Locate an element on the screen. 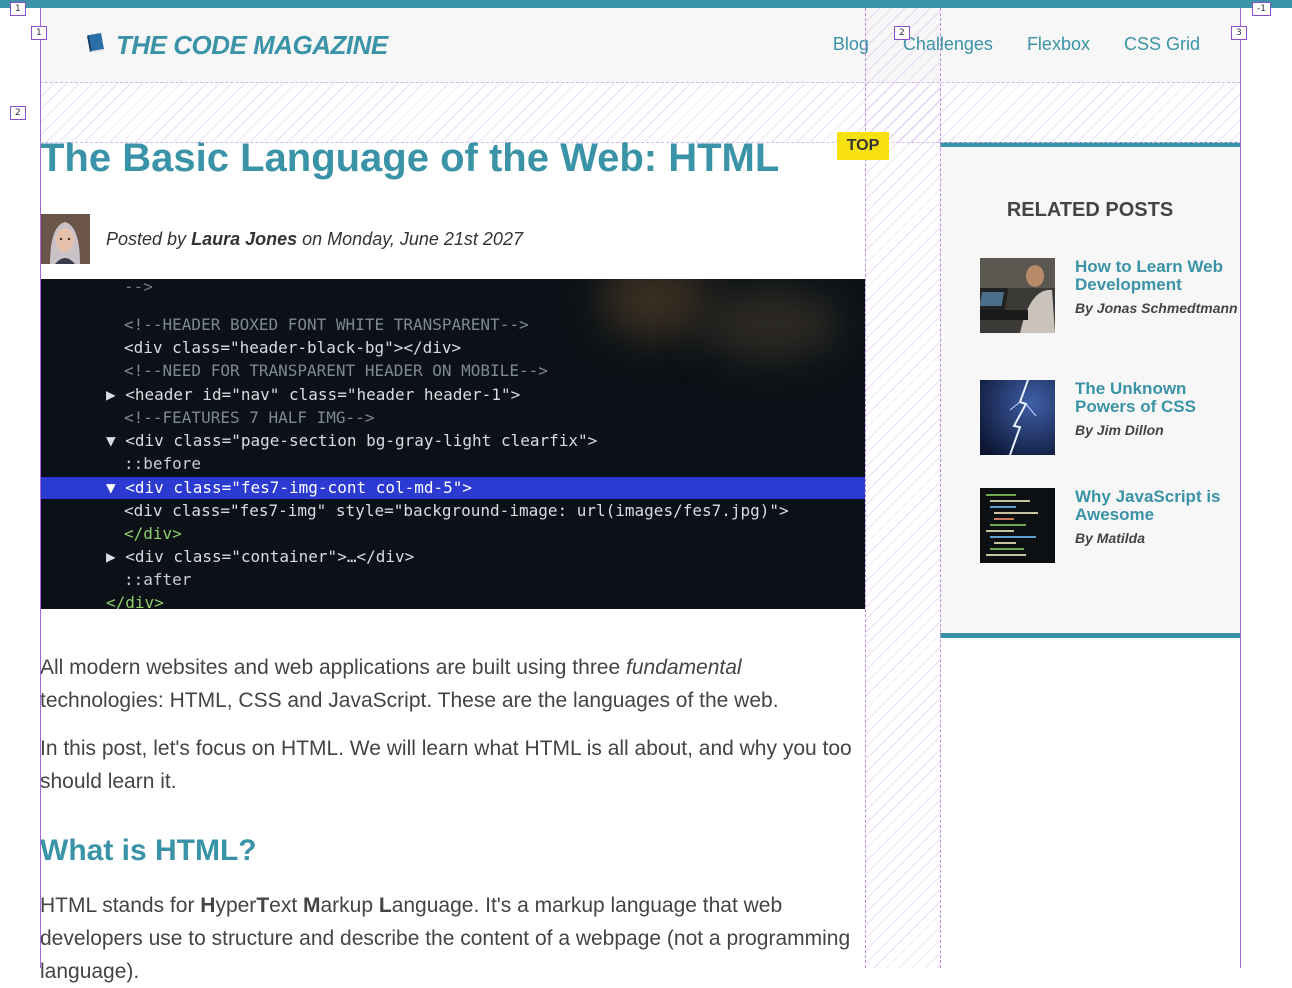 The width and height of the screenshot is (1292, 988). hero-code-line: ▶ <div class="container">…</div> is located at coordinates (260, 556).